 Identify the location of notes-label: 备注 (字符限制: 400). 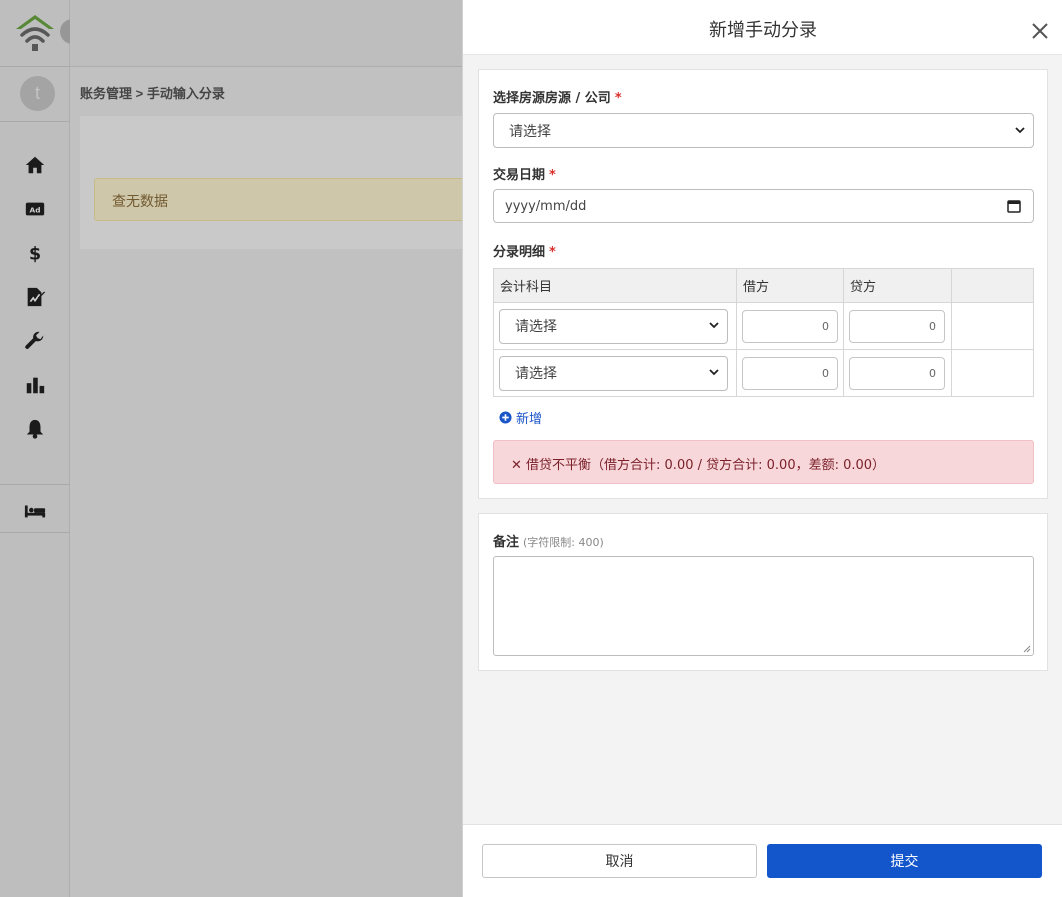
(548, 540).